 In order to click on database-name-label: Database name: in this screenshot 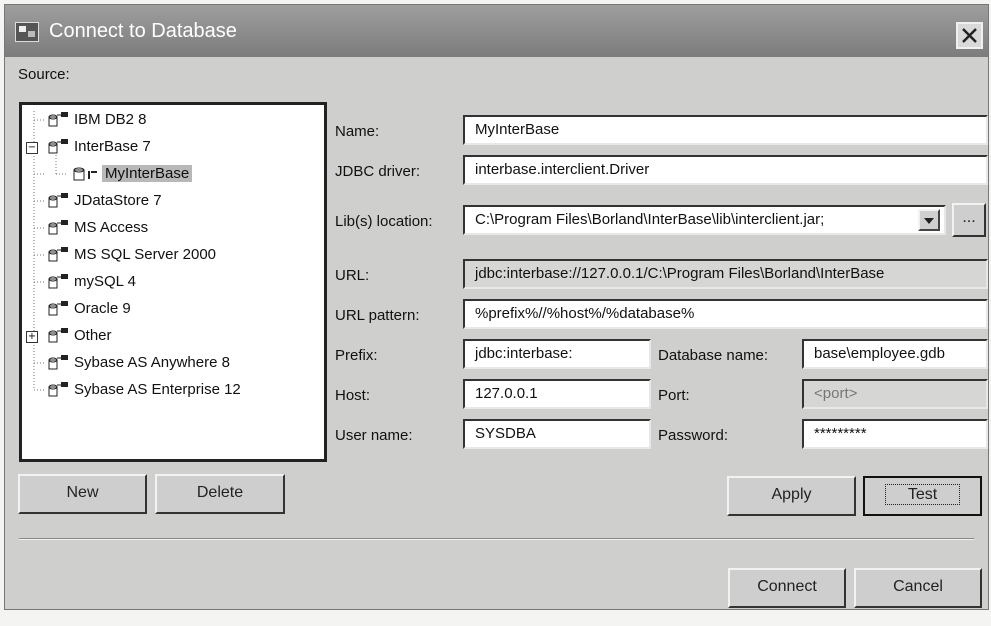, I will do `click(713, 355)`.